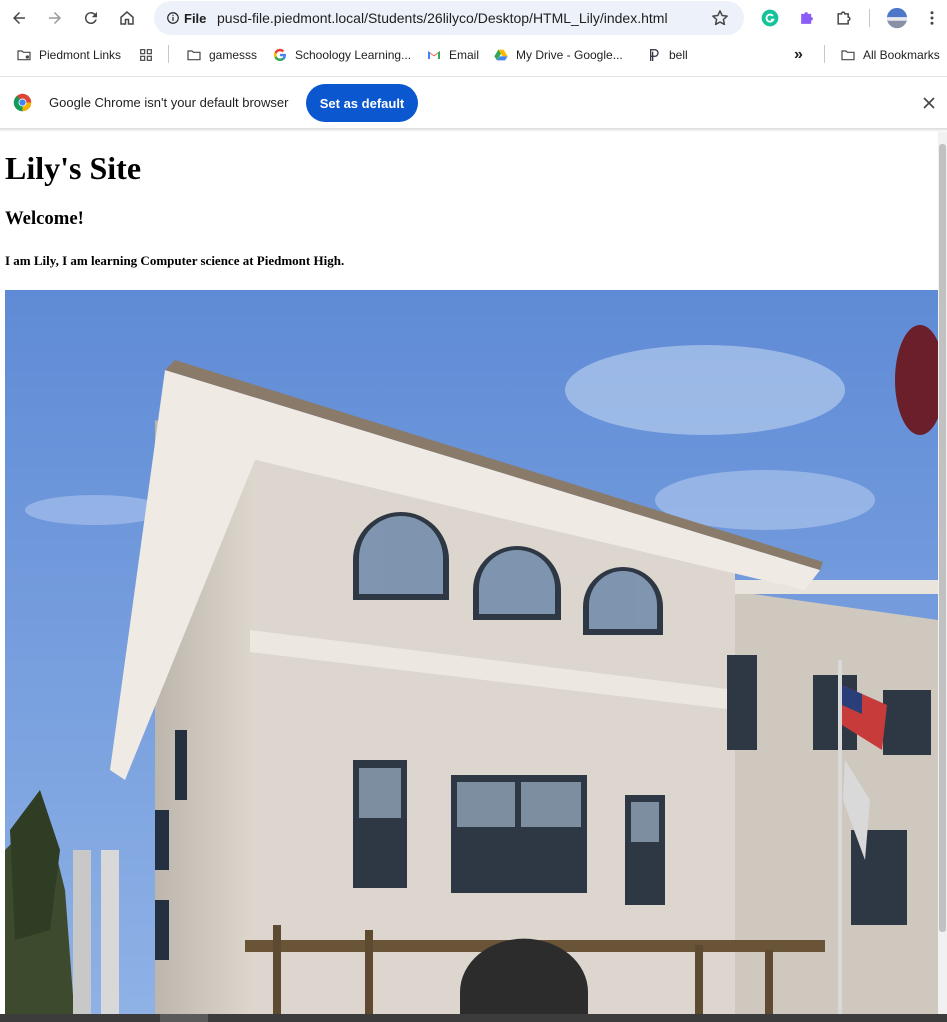 Image resolution: width=947 pixels, height=1022 pixels. What do you see at coordinates (22, 102) in the screenshot?
I see `chrome-logo-icon` at bounding box center [22, 102].